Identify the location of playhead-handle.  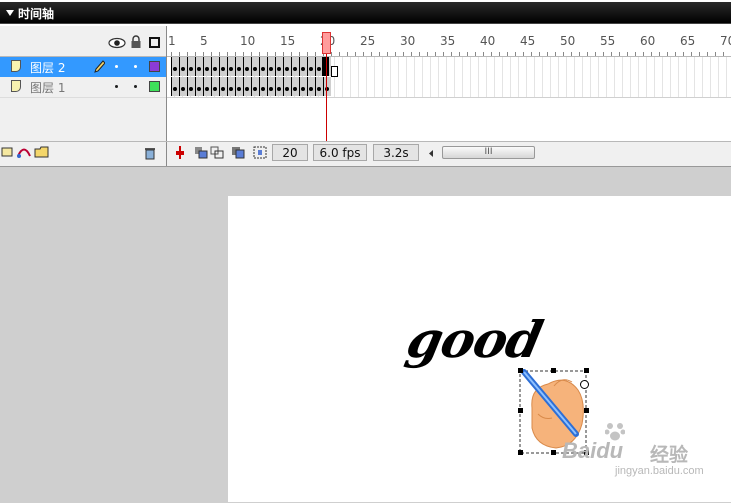
(326, 43).